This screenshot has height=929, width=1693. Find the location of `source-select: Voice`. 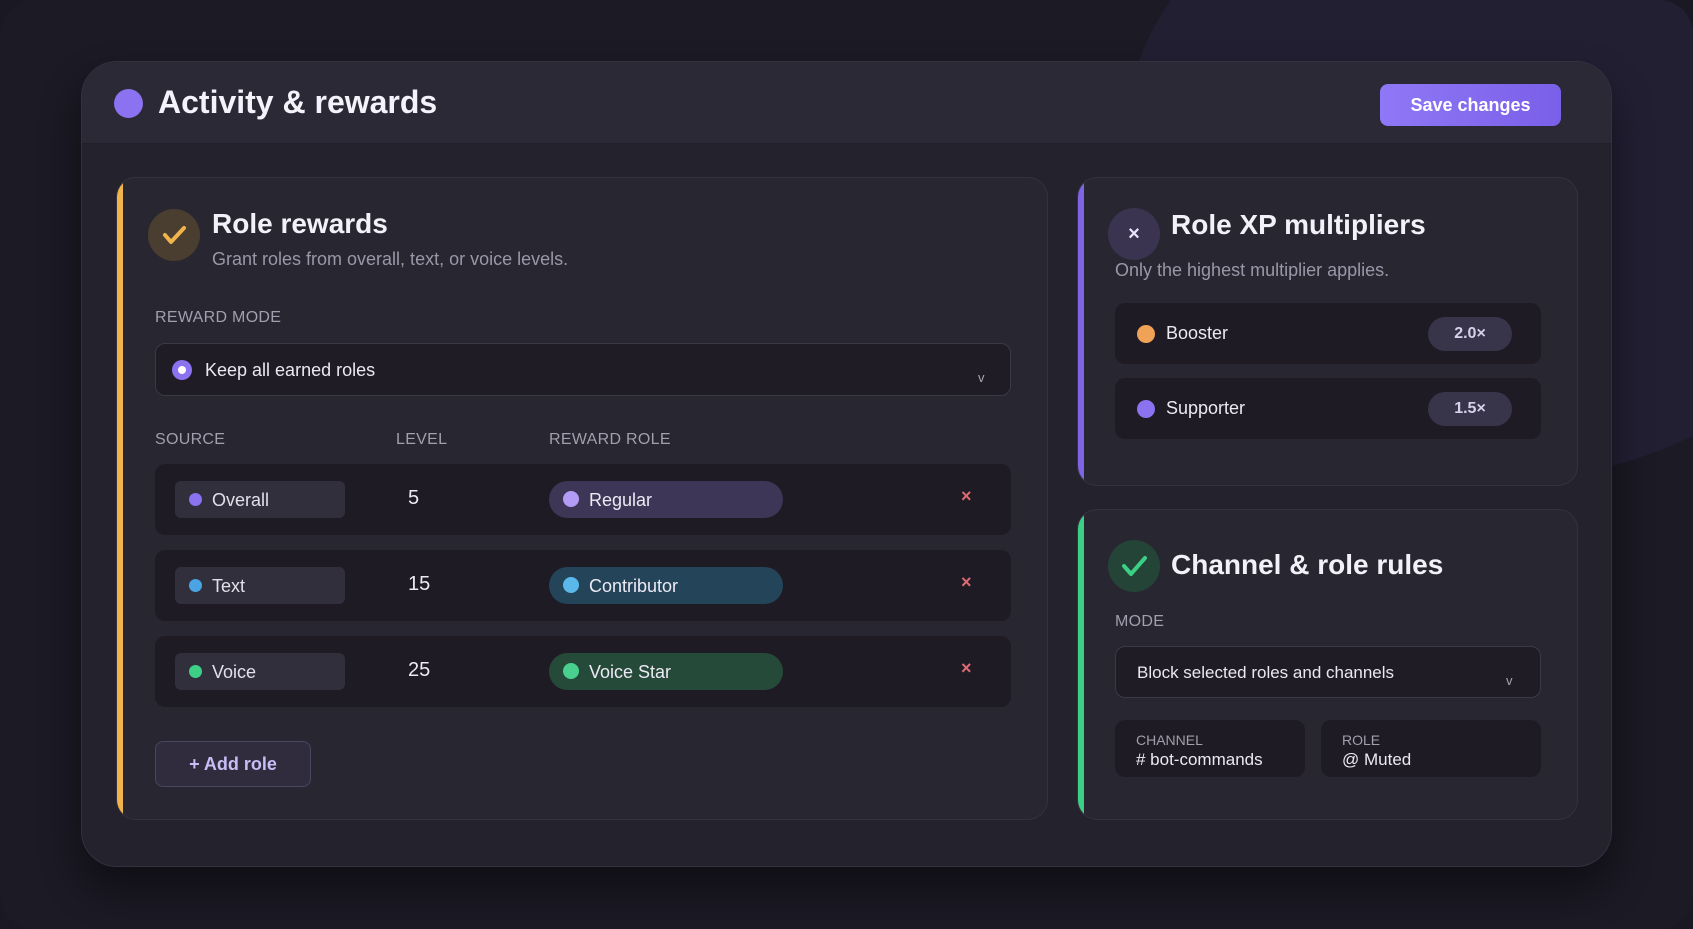

source-select: Voice is located at coordinates (260, 671).